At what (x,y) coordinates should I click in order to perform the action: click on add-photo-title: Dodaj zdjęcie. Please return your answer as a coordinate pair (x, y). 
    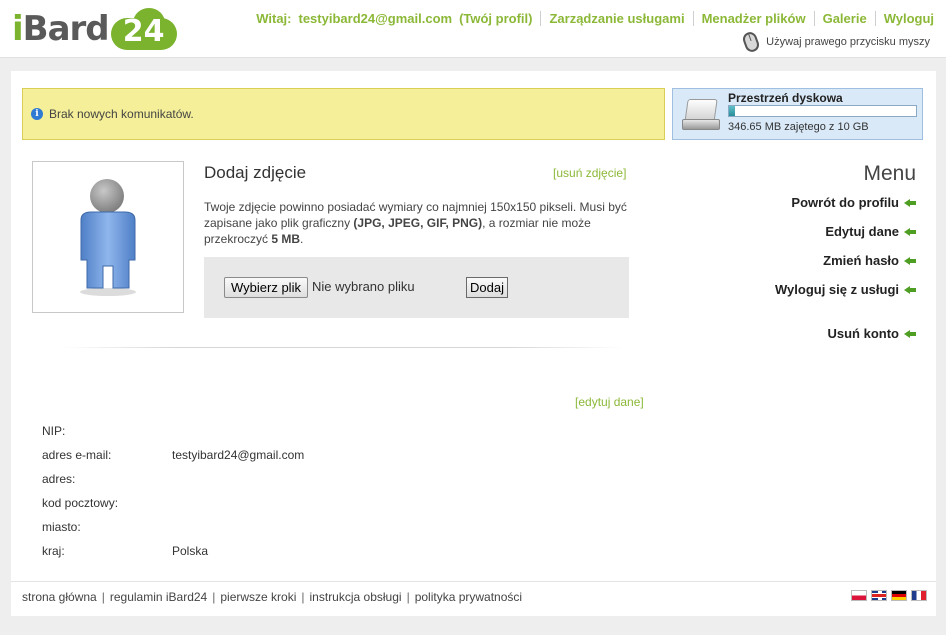
    Looking at the image, I should click on (255, 172).